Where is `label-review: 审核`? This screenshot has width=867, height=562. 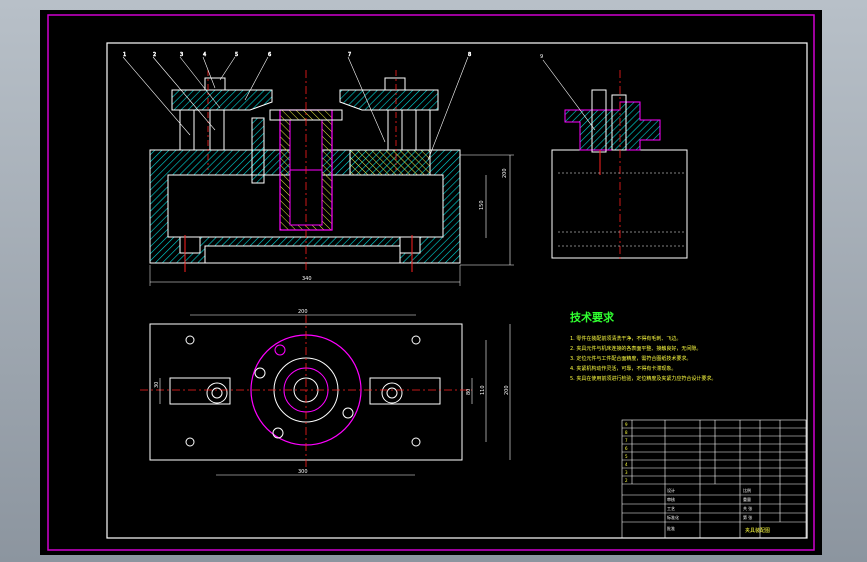 label-review: 审核 is located at coordinates (671, 499).